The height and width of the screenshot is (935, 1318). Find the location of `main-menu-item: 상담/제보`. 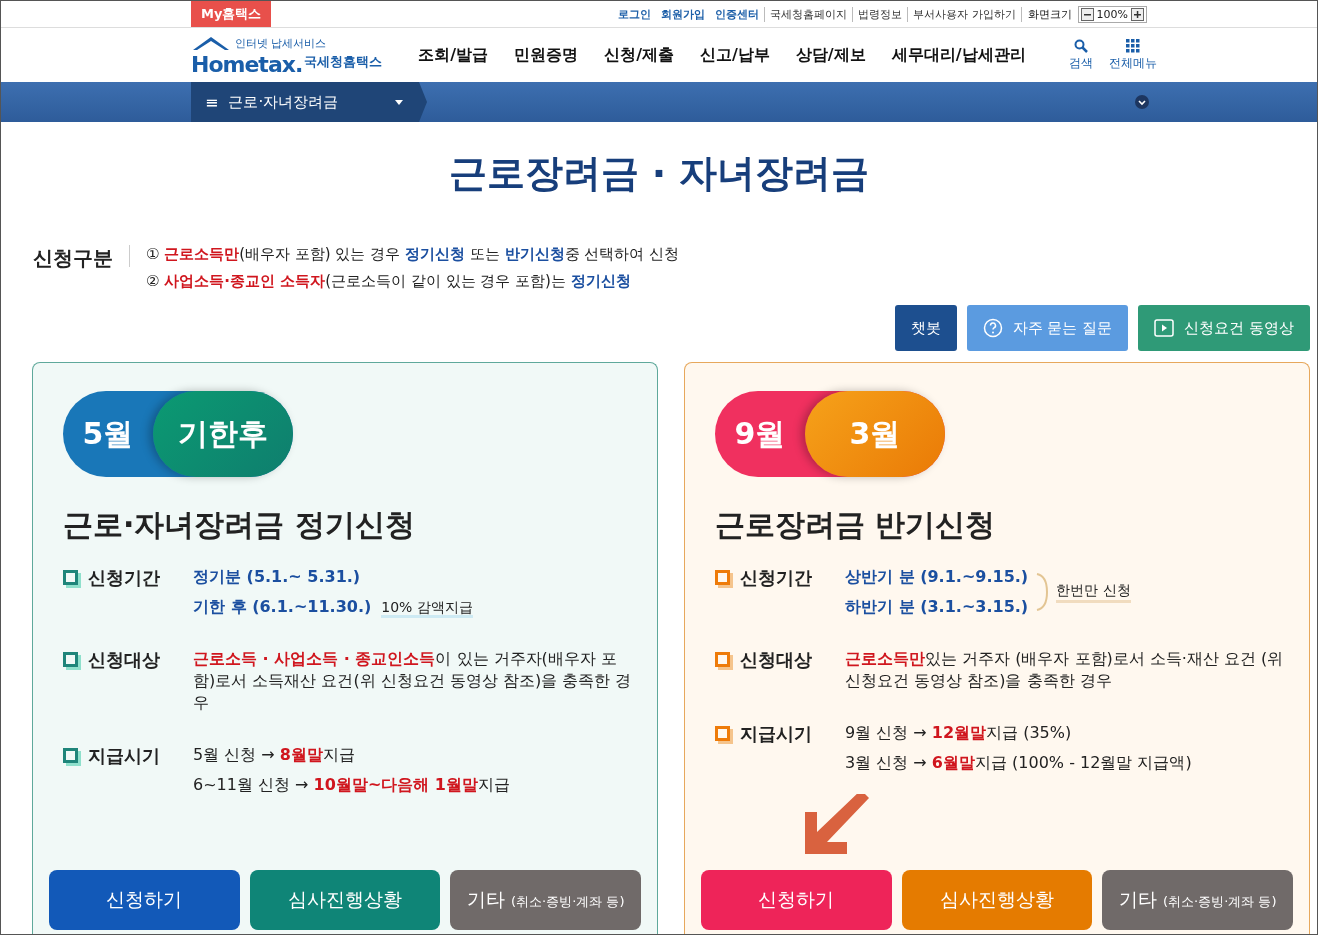

main-menu-item: 상담/제보 is located at coordinates (830, 55).